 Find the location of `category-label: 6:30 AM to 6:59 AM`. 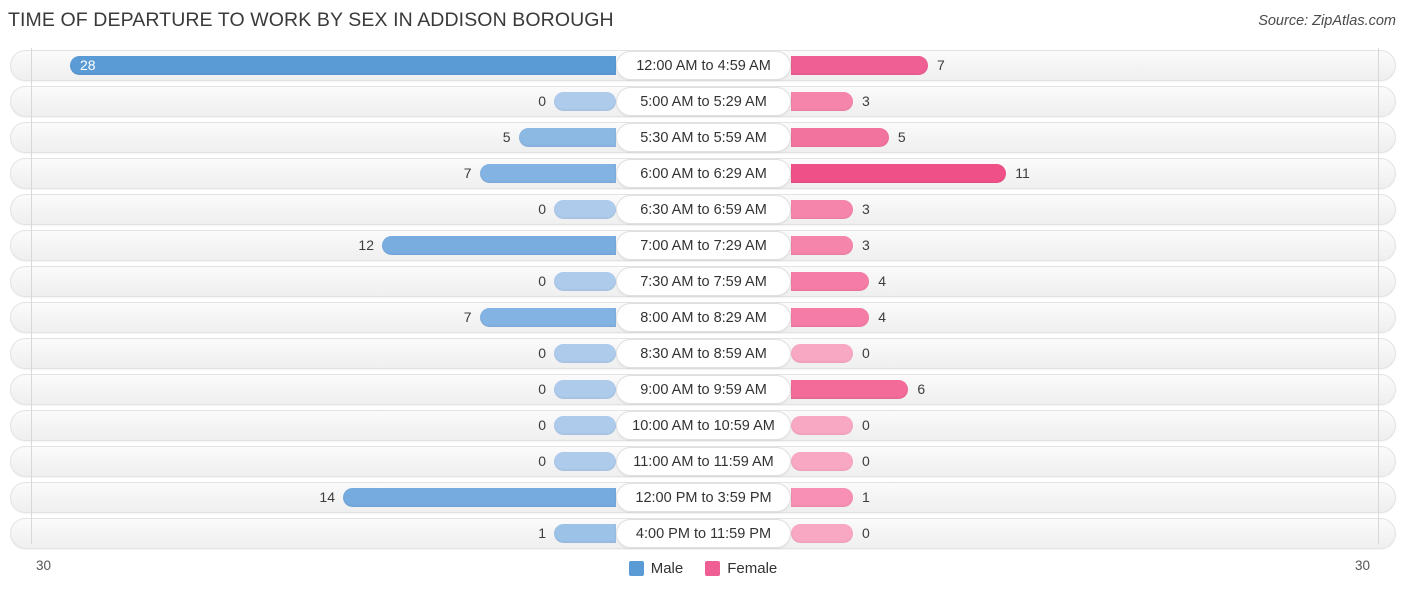

category-label: 6:30 AM to 6:59 AM is located at coordinates (703, 209).